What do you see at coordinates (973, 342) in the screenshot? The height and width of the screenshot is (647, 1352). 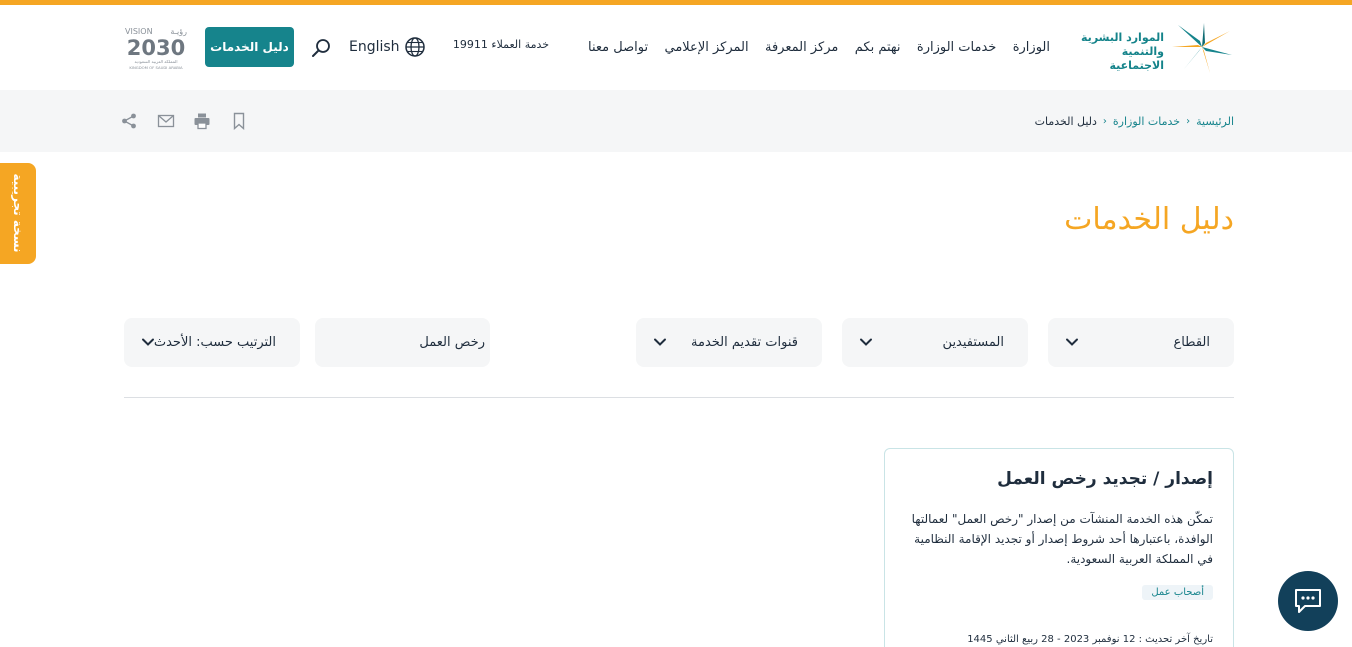 I see `beneficiaries-filter-label: المستفيدين` at bounding box center [973, 342].